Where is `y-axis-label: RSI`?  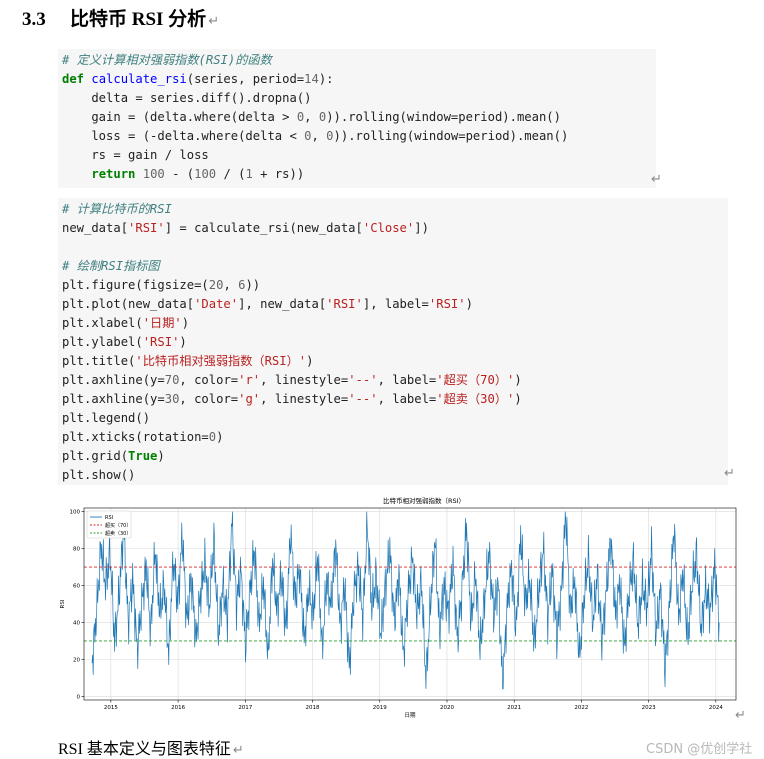
y-axis-label: RSI is located at coordinates (63, 603).